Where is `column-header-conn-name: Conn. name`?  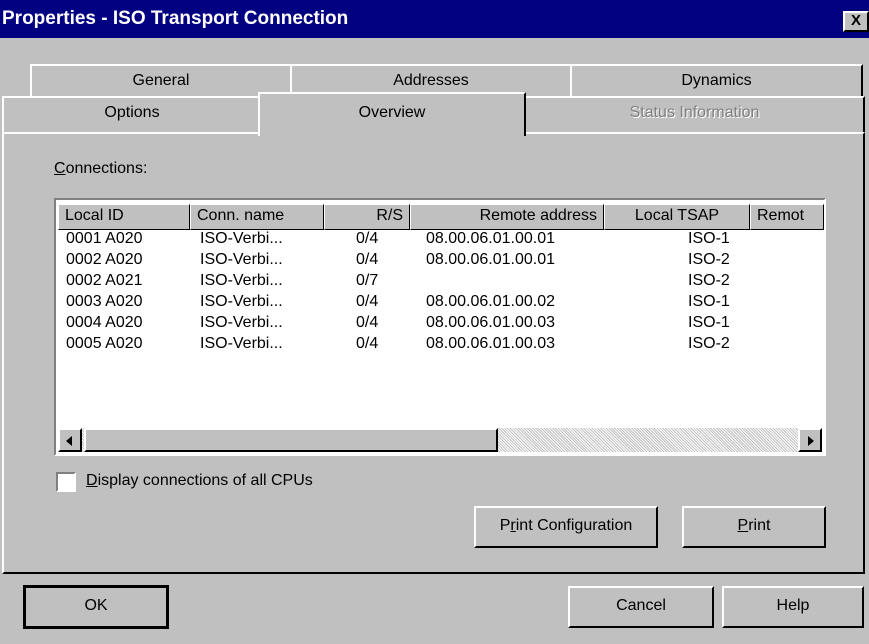
column-header-conn-name: Conn. name is located at coordinates (257, 217).